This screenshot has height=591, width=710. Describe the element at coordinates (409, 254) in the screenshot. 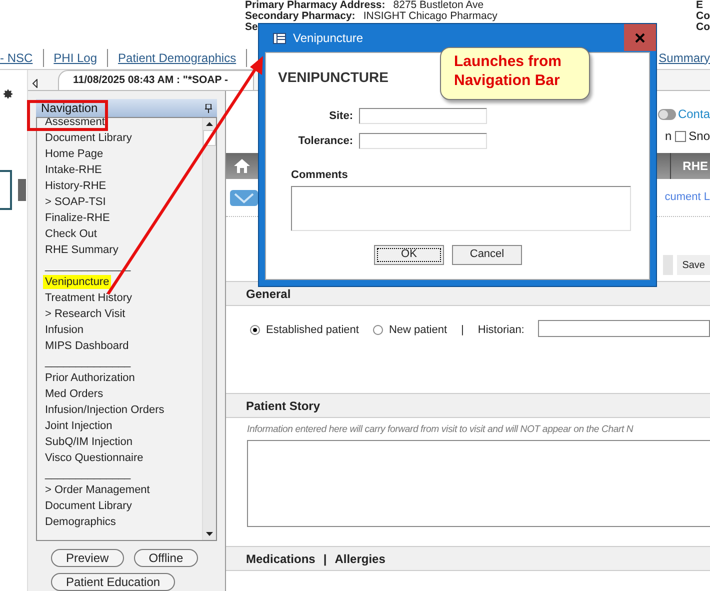

I see `dialog-button: OK` at that location.